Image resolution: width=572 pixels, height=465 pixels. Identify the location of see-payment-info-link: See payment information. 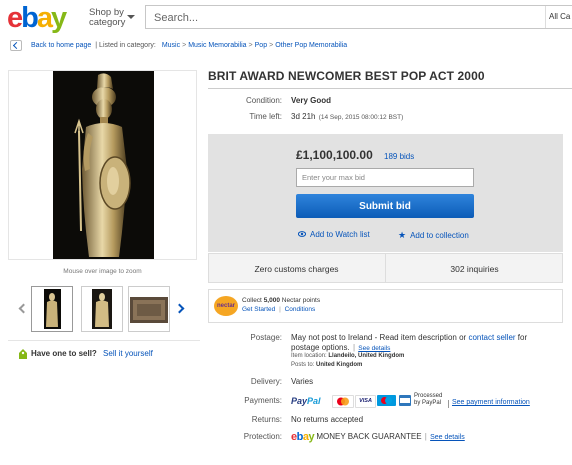
(491, 402).